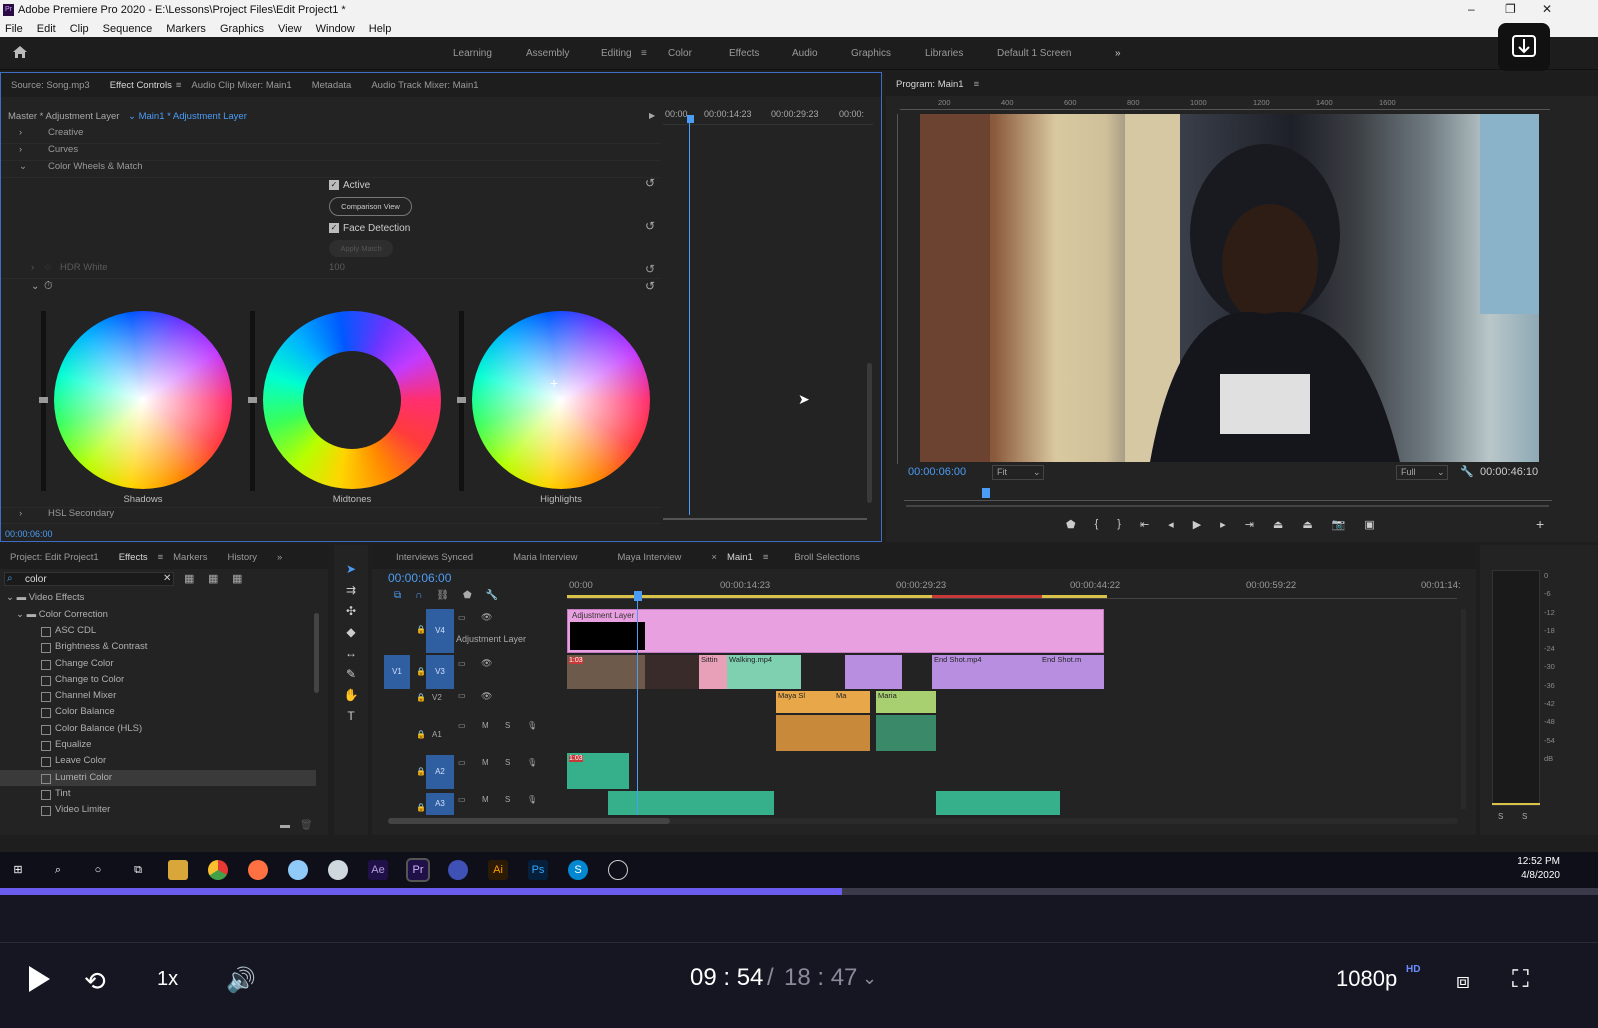 This screenshot has width=1598, height=1028. I want to click on slip-tool-icon: ↔, so click(351, 653).